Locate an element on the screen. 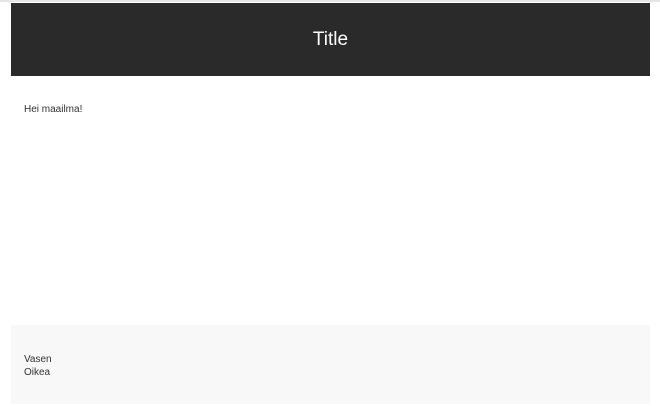 The image size is (660, 406). page-title: Title is located at coordinates (330, 39).